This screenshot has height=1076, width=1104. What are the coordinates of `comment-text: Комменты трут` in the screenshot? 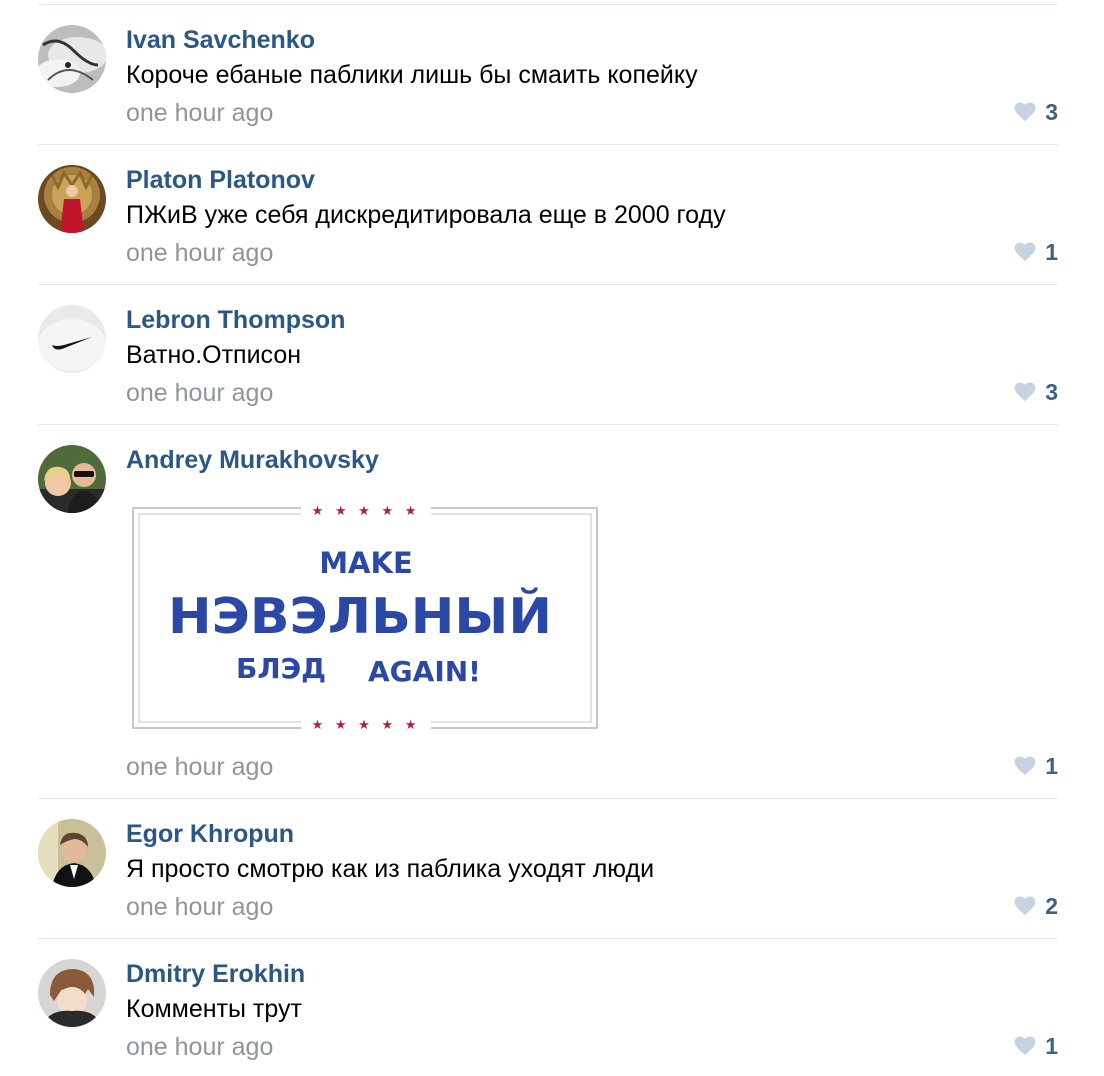 It's located at (214, 1009).